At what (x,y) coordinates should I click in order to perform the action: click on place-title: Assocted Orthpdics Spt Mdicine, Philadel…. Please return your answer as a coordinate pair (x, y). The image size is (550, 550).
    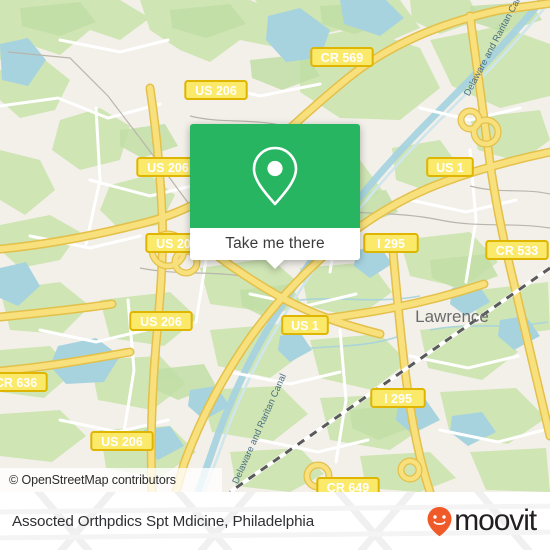
    Looking at the image, I should click on (163, 521).